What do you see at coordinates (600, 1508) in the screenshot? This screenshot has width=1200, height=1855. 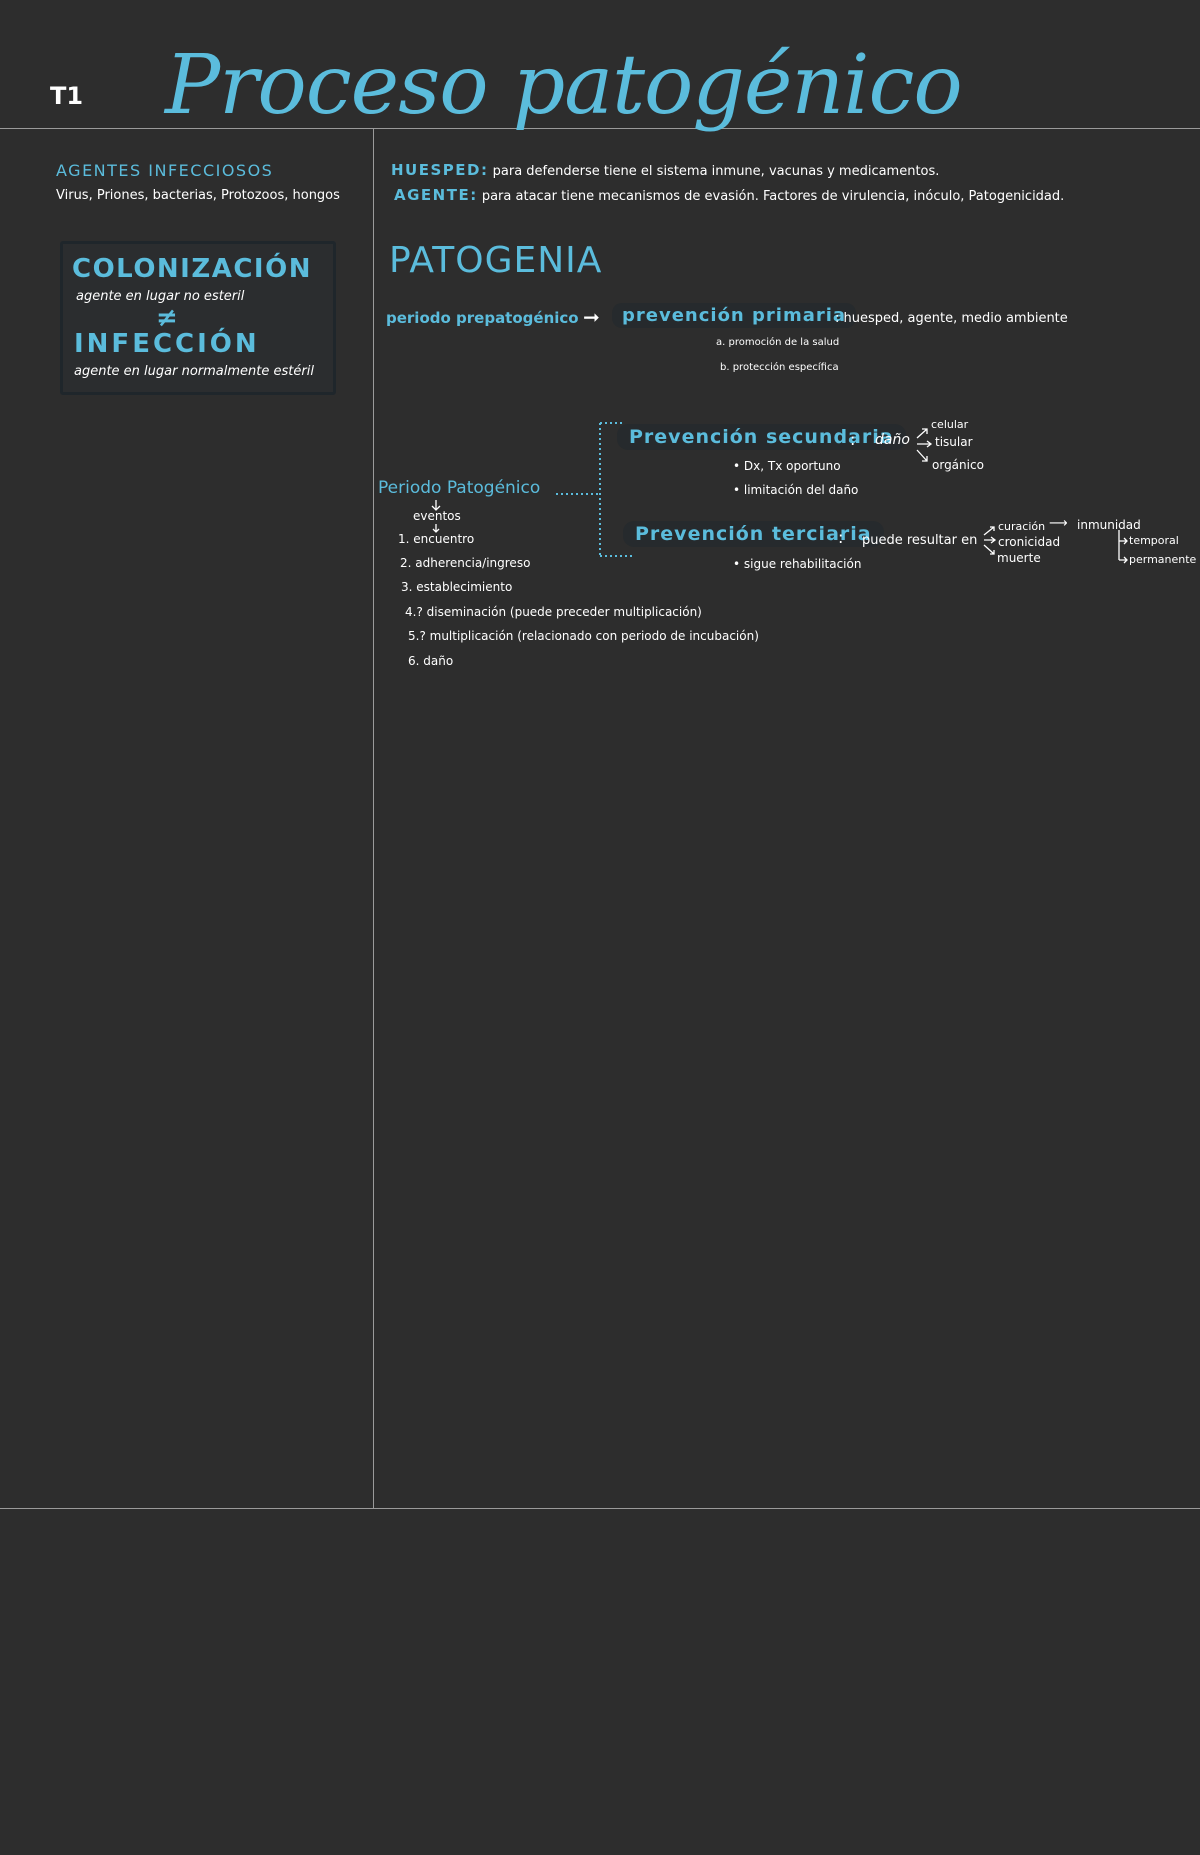 I see `footer-rule` at bounding box center [600, 1508].